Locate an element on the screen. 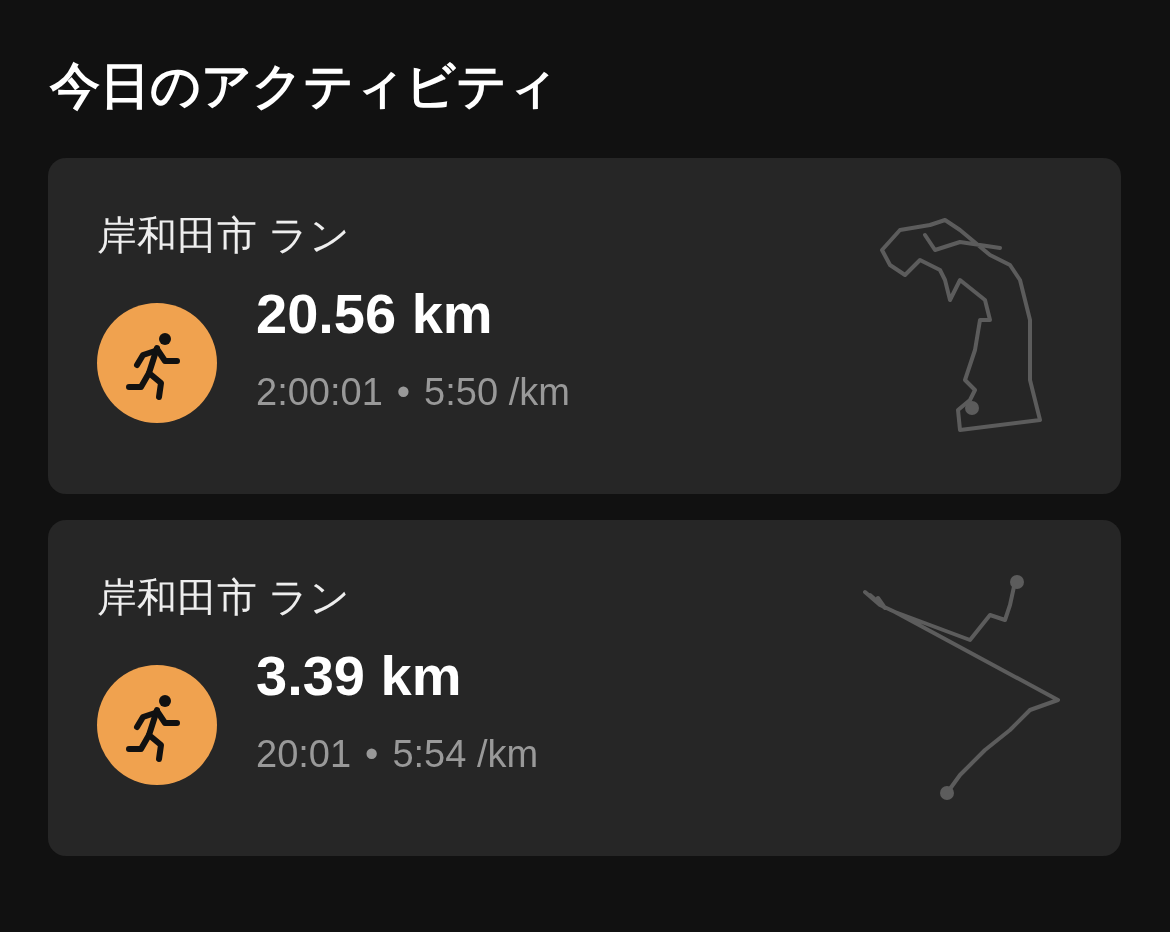  duration: 20:01 is located at coordinates (304, 754).